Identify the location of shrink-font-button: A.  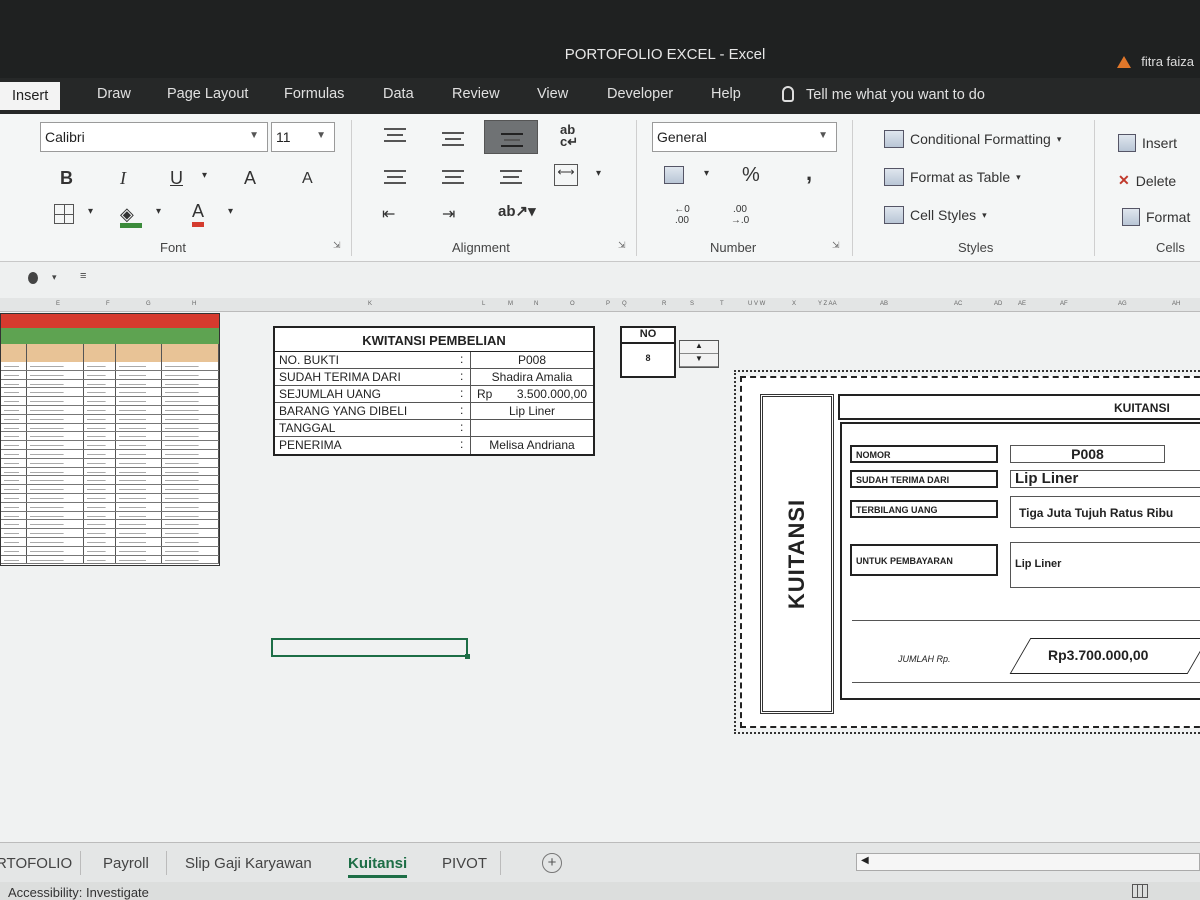
(307, 179).